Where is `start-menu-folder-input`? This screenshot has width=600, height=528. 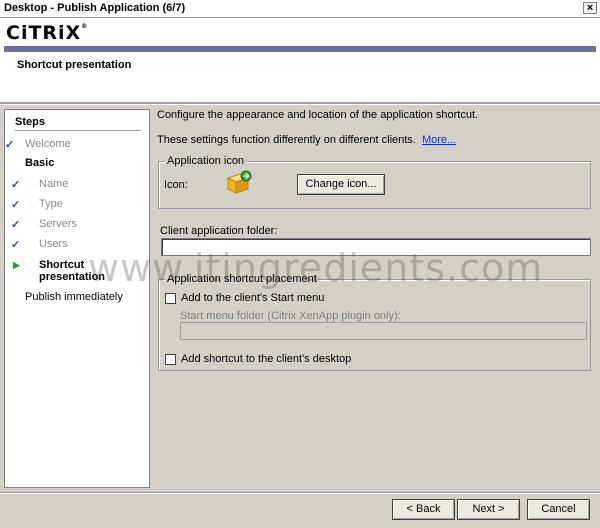
start-menu-folder-input is located at coordinates (383, 331).